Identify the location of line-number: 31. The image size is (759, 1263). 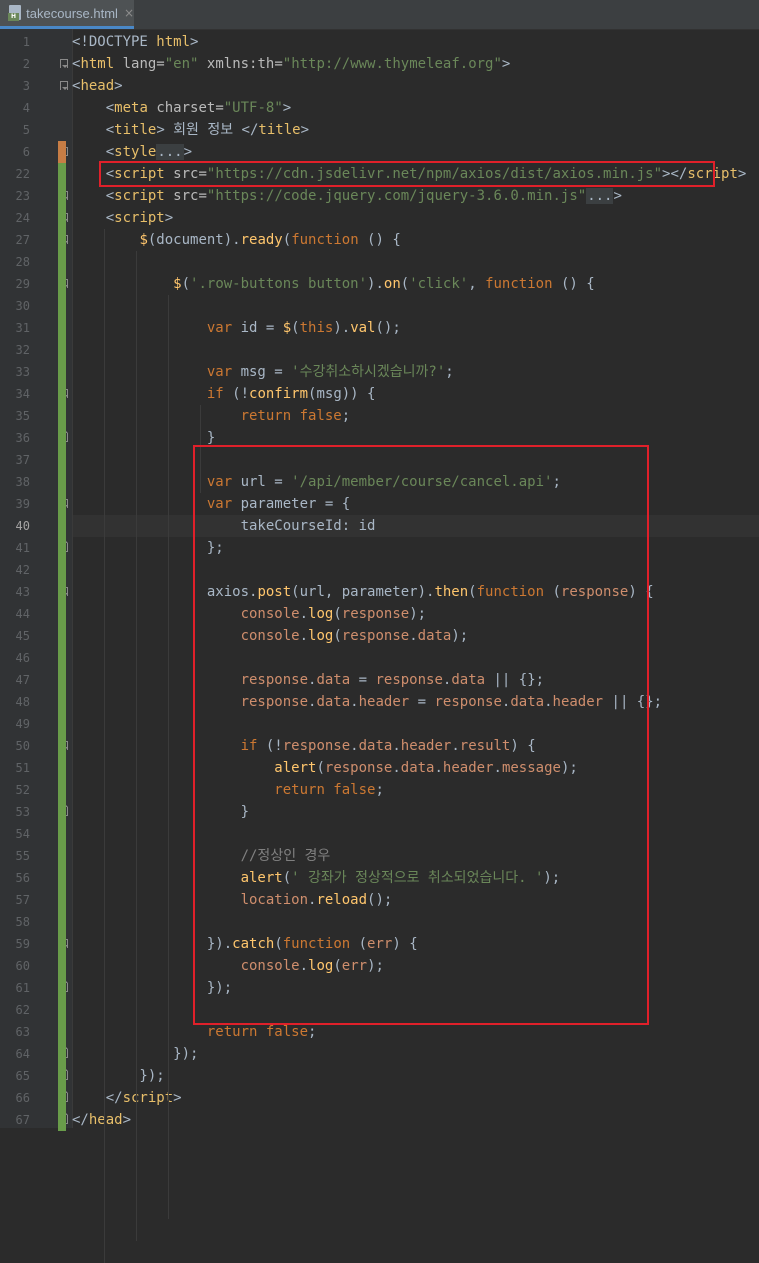
(22, 328).